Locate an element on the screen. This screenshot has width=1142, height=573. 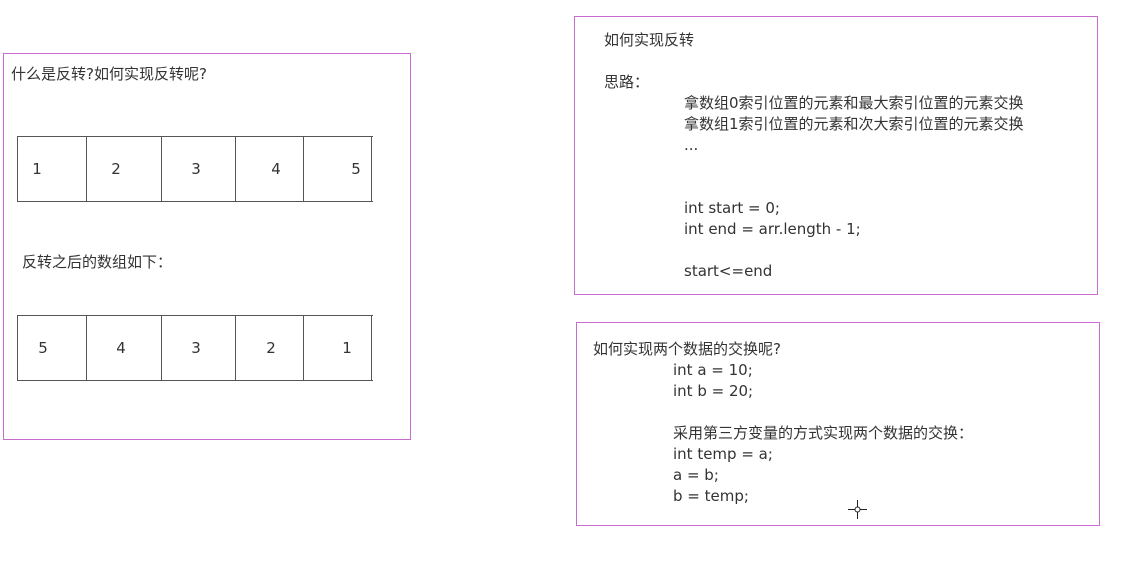
code-line: int temp = a; is located at coordinates (723, 454).